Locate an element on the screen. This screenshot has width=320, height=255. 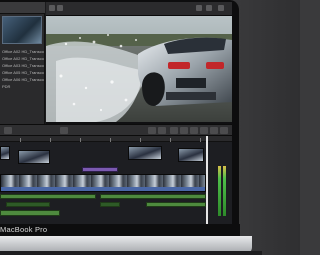
timeline-ruler is located at coordinates (116, 139).